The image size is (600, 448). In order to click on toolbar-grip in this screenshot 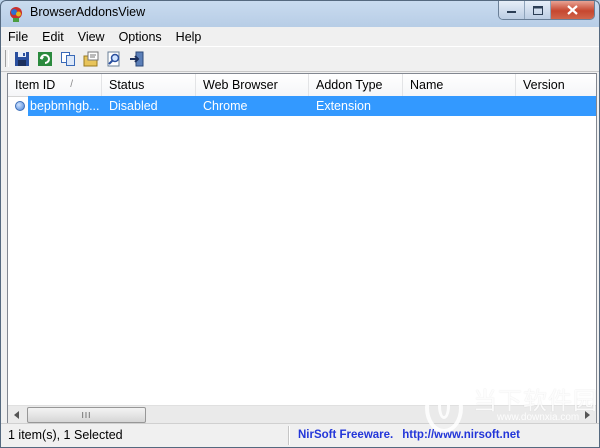, I will do `click(7, 58)`.